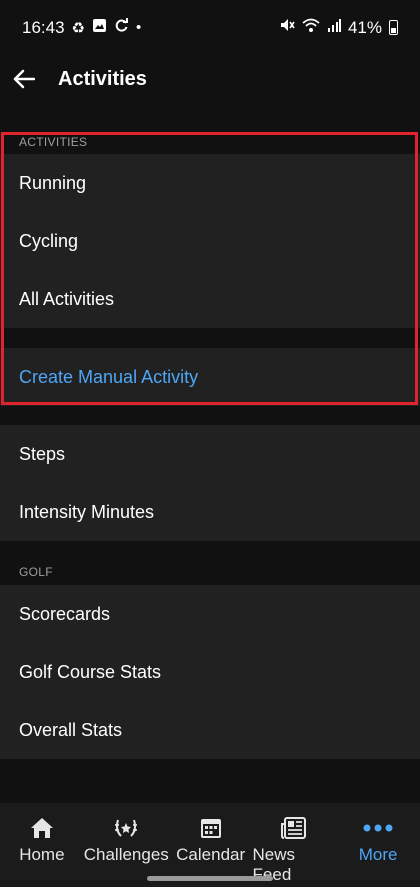 The width and height of the screenshot is (420, 887). What do you see at coordinates (210, 144) in the screenshot?
I see `section-header-activities: ACTIVITIES` at bounding box center [210, 144].